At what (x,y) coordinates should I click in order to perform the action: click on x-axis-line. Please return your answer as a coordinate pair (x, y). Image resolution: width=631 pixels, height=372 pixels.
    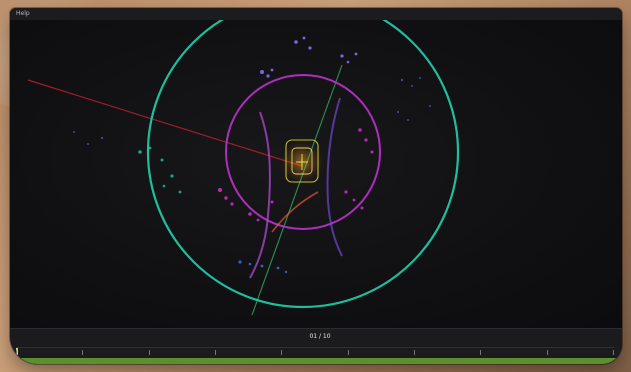
    Looking at the image, I should click on (165, 123).